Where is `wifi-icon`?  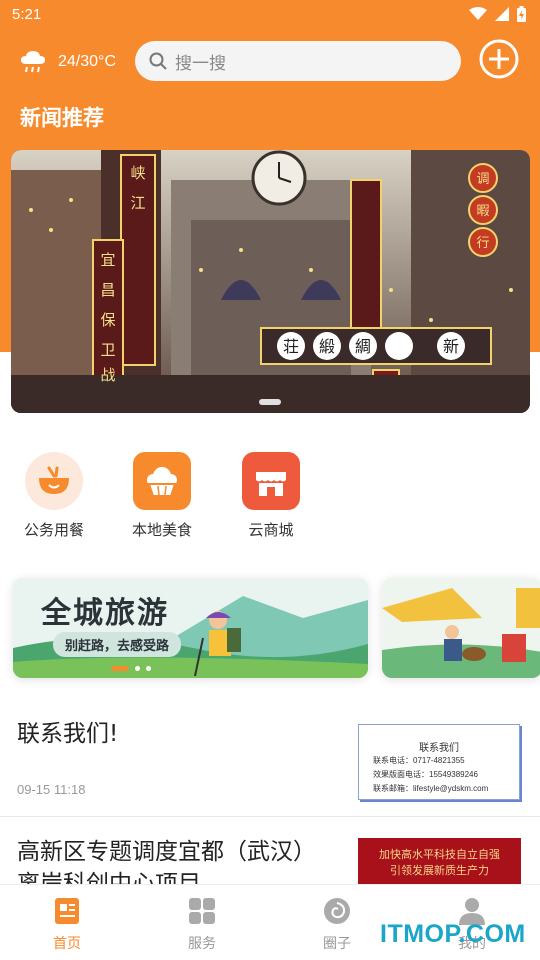
wifi-icon is located at coordinates (478, 13).